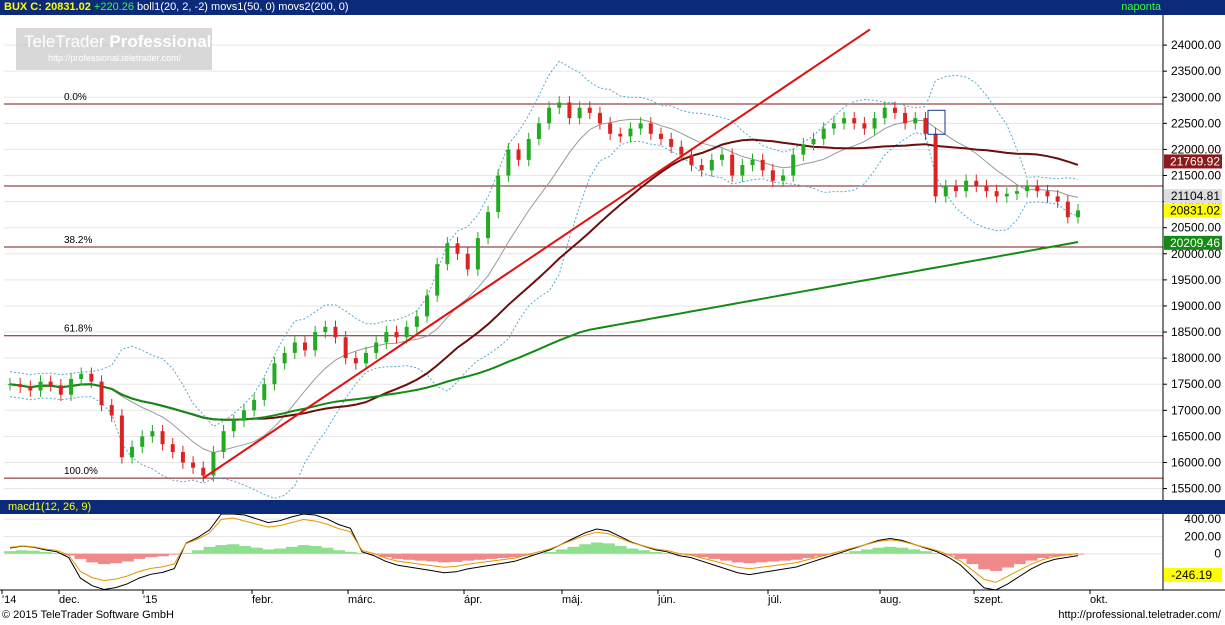  I want to click on x-tick-label: aug., so click(890, 600).